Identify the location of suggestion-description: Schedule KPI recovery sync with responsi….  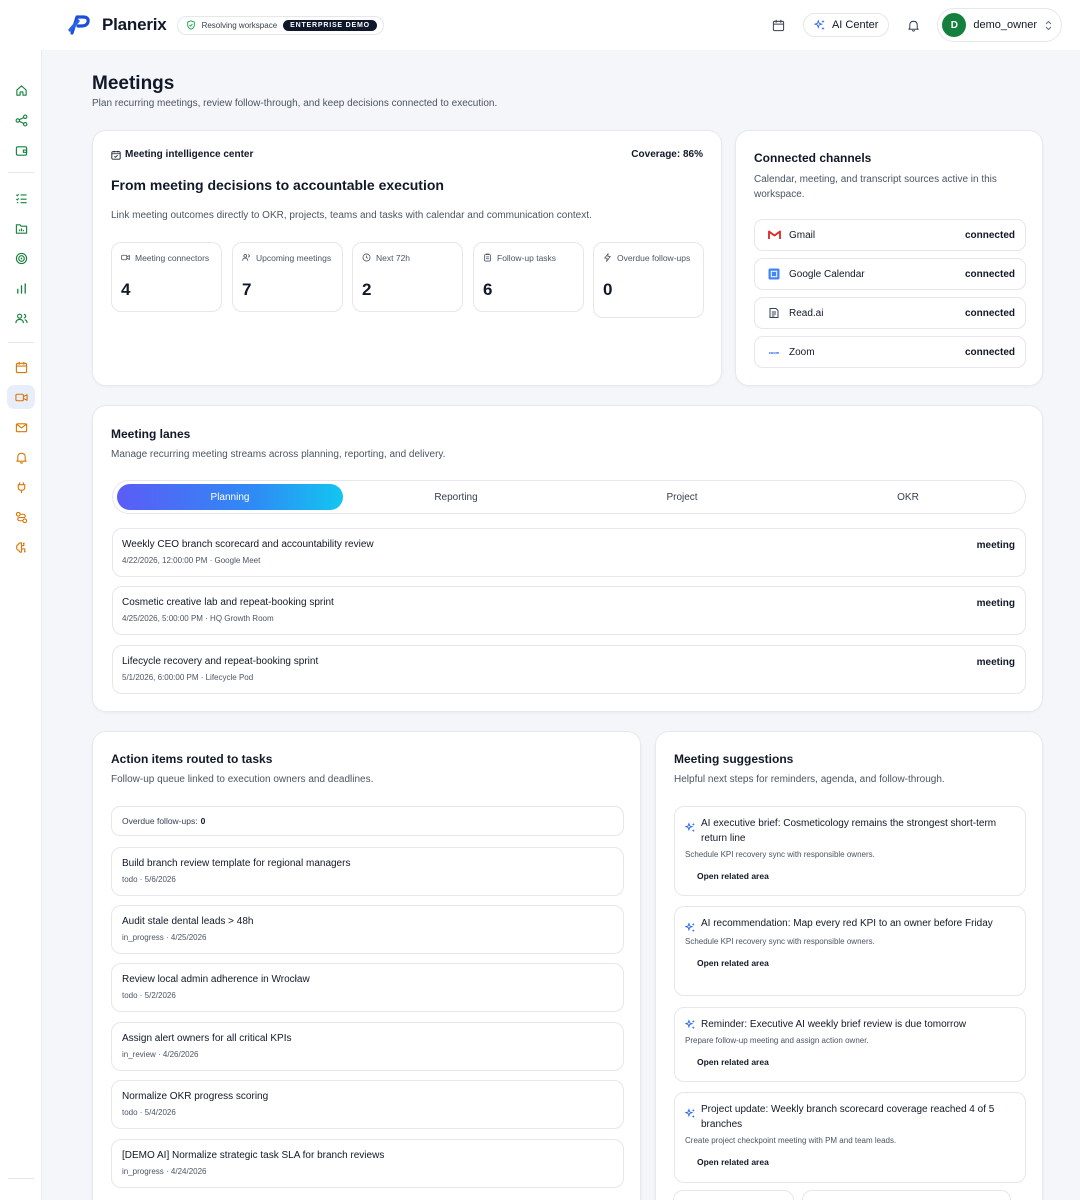
(780, 941).